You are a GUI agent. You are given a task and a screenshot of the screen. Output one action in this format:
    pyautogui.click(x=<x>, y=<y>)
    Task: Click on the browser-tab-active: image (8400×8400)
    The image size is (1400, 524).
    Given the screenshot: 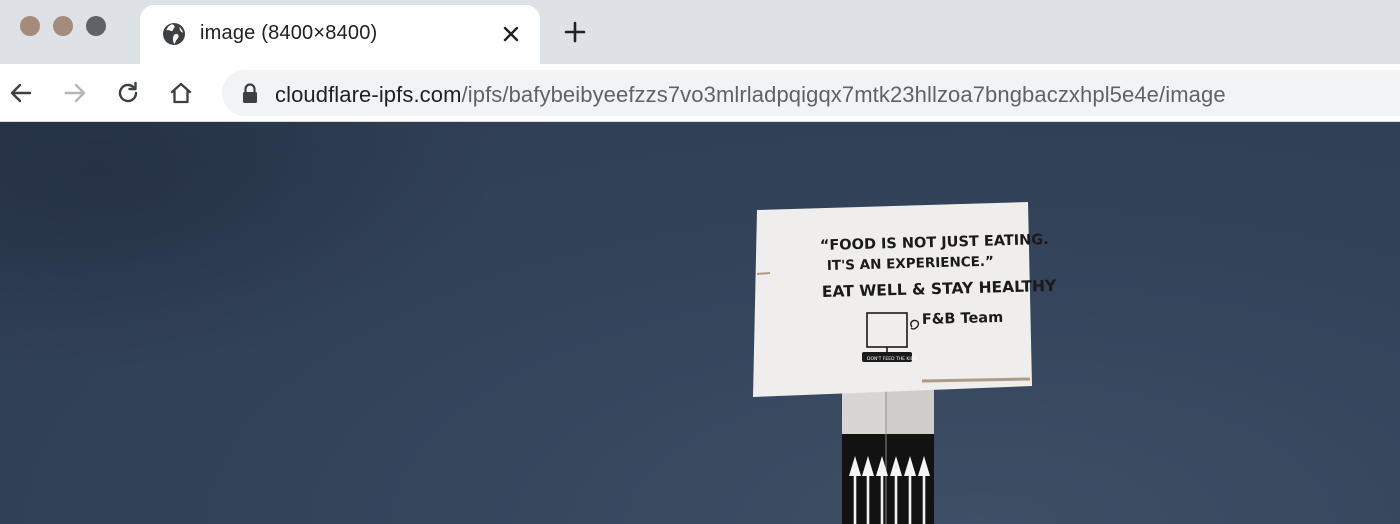 What is the action you would take?
    pyautogui.click(x=340, y=34)
    